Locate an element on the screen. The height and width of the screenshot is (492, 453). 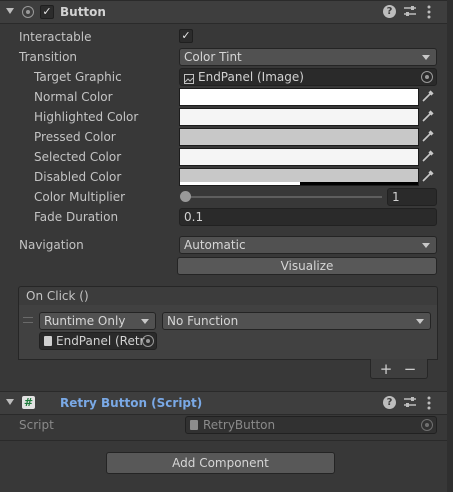
script-component-title: Retry Button (Script) is located at coordinates (131, 403).